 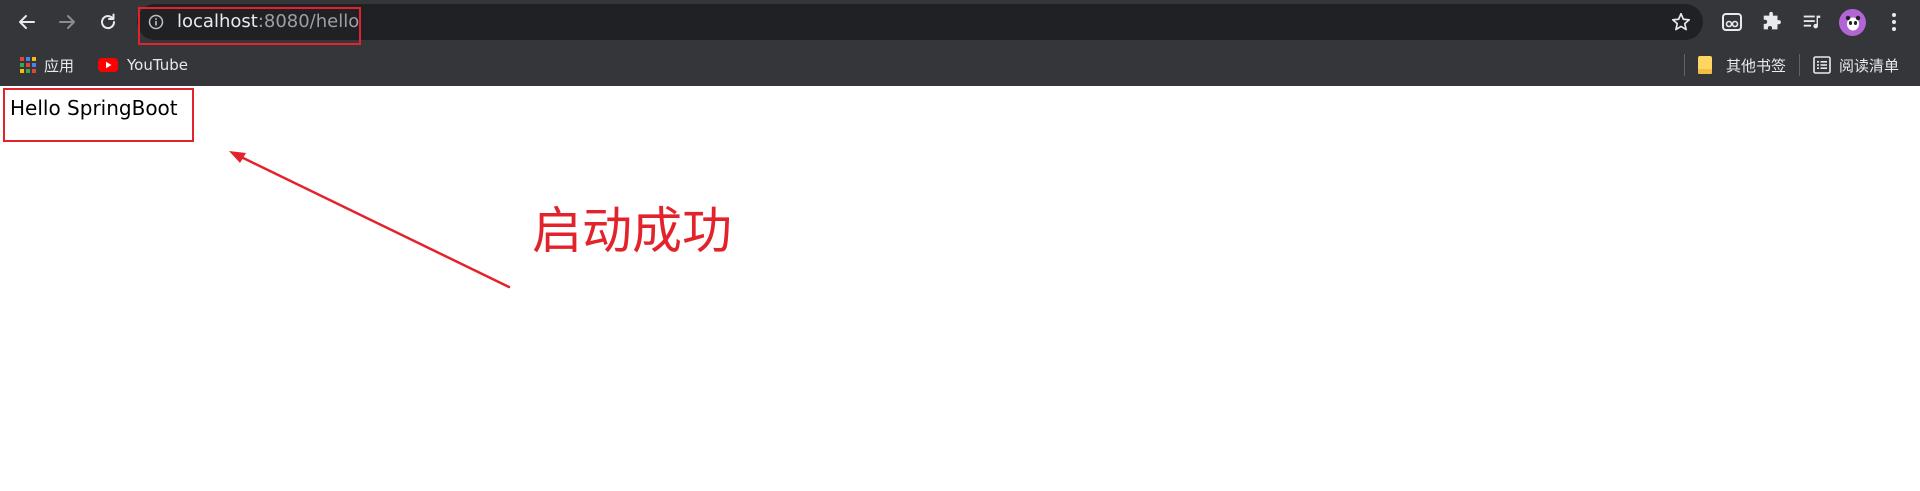 I want to click on annotation-arrow, so click(x=370, y=220).